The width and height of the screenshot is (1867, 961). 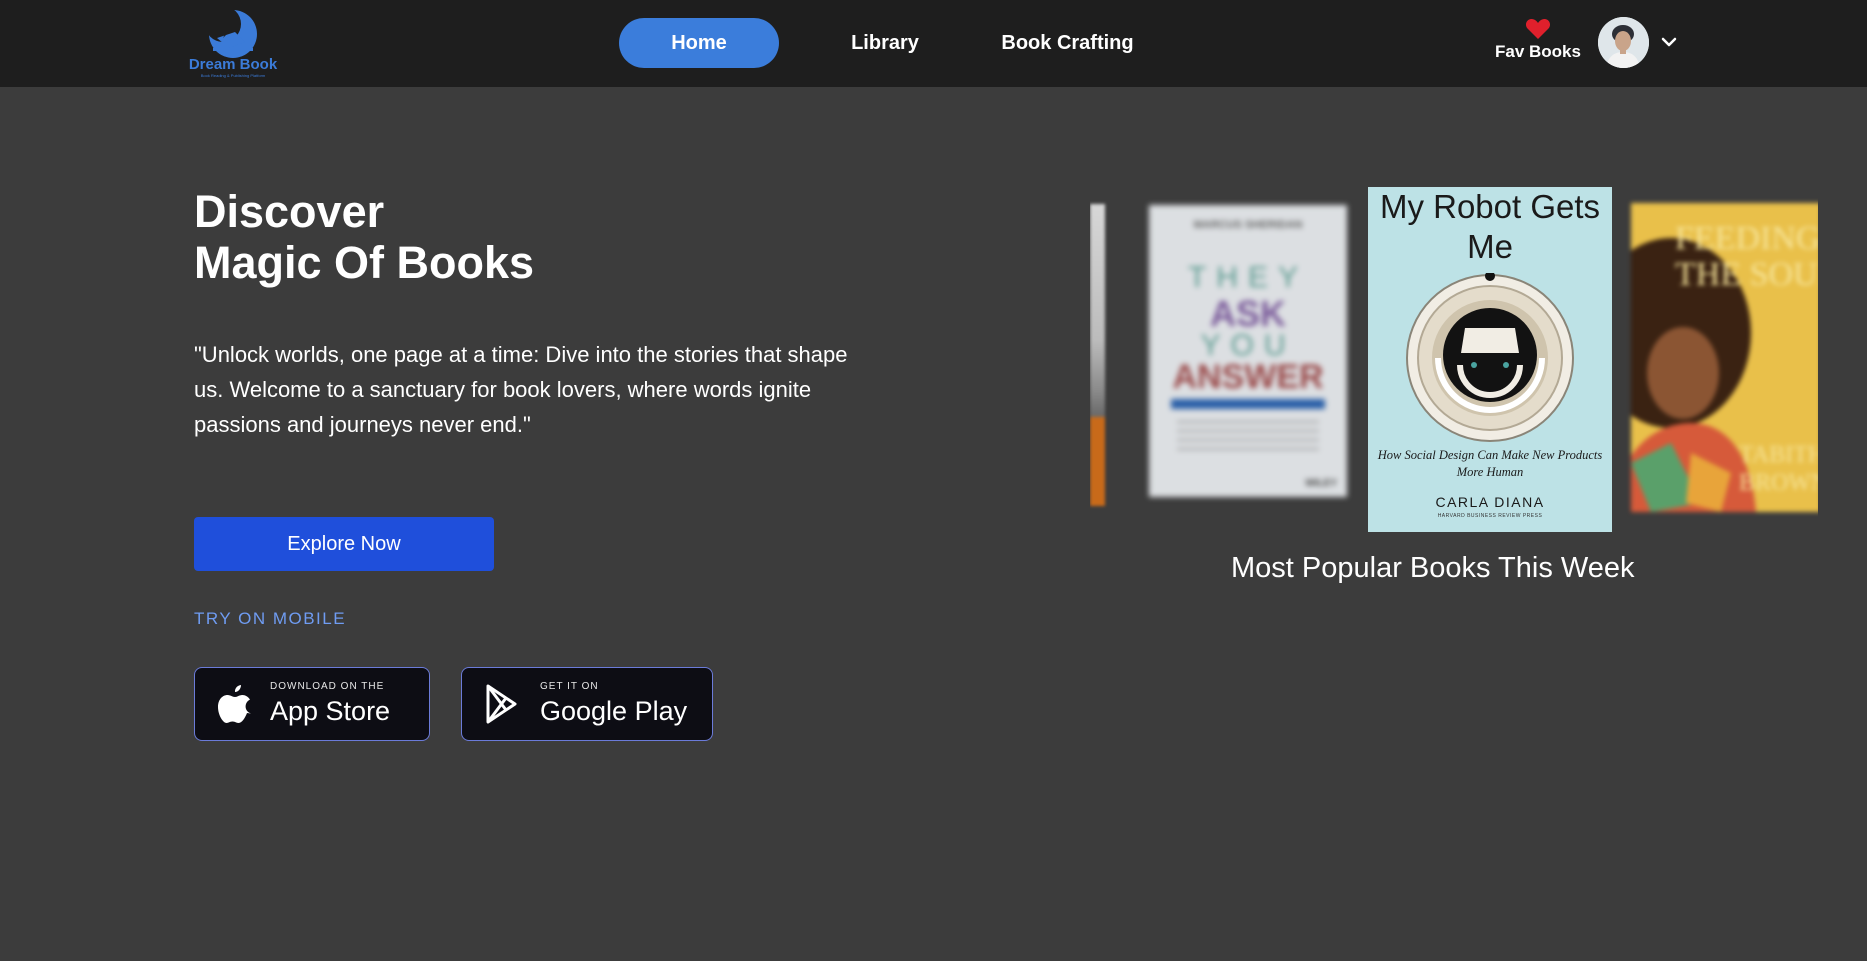 What do you see at coordinates (270, 618) in the screenshot?
I see `try-on-mobile-heading: TRY ON MOBILE` at bounding box center [270, 618].